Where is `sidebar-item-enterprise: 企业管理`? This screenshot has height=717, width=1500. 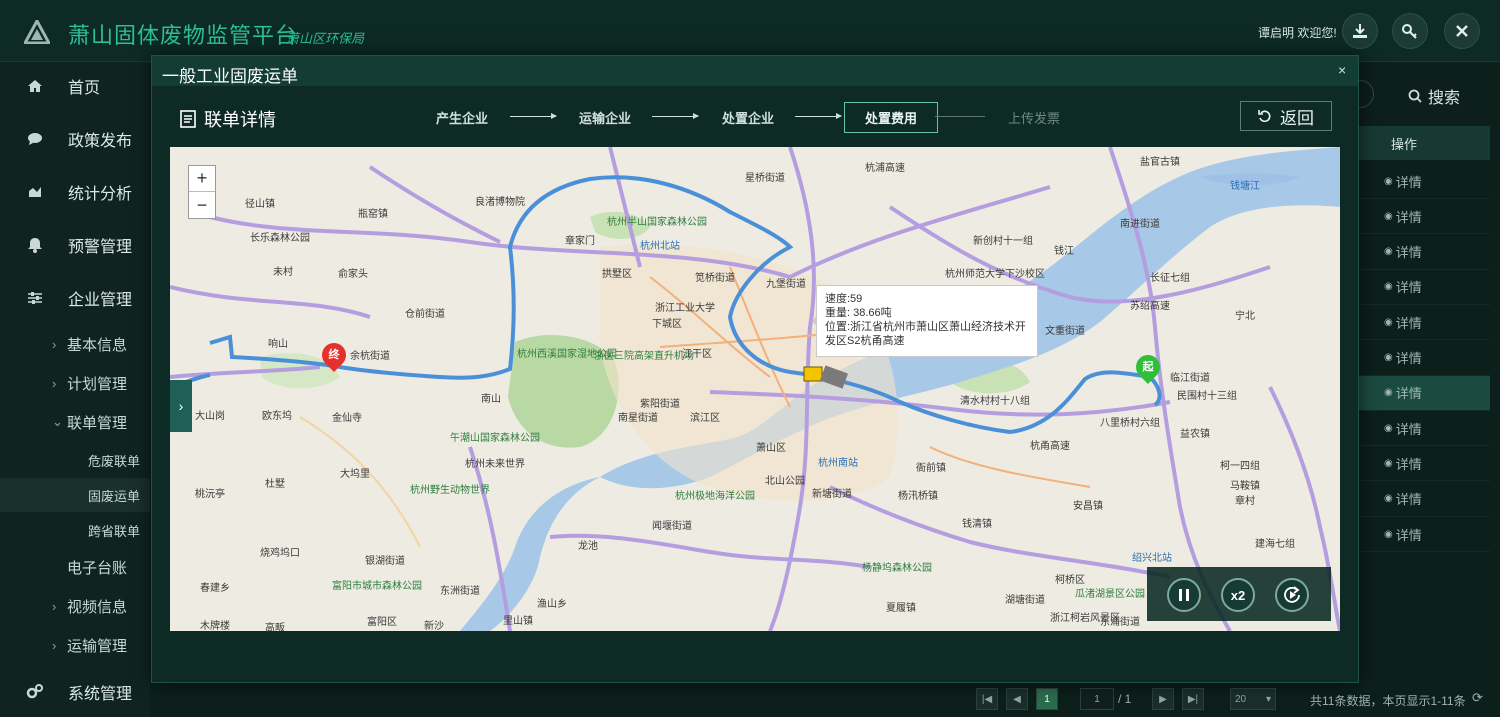 sidebar-item-enterprise: 企业管理 is located at coordinates (75, 298).